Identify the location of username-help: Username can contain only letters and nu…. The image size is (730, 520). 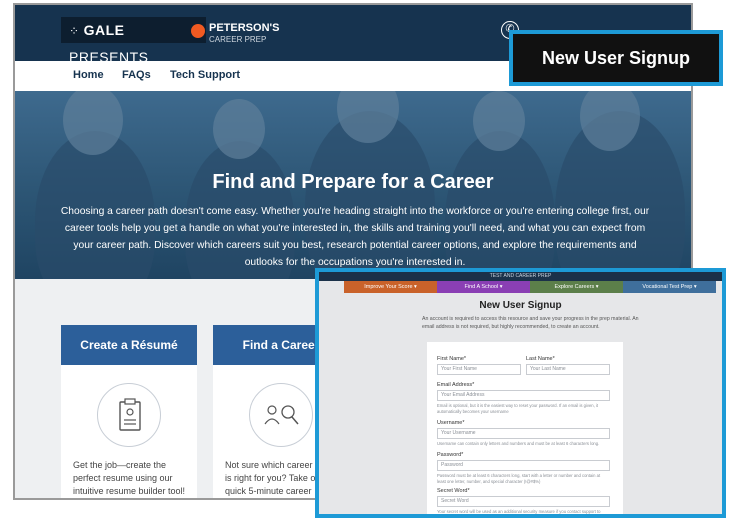
(518, 443).